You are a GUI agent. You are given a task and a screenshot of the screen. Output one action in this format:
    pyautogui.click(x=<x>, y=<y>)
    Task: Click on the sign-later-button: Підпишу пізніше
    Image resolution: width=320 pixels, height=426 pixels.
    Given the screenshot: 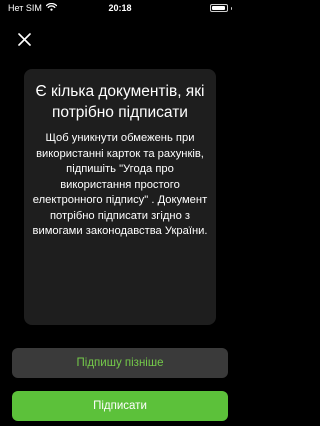 What is the action you would take?
    pyautogui.click(x=120, y=363)
    